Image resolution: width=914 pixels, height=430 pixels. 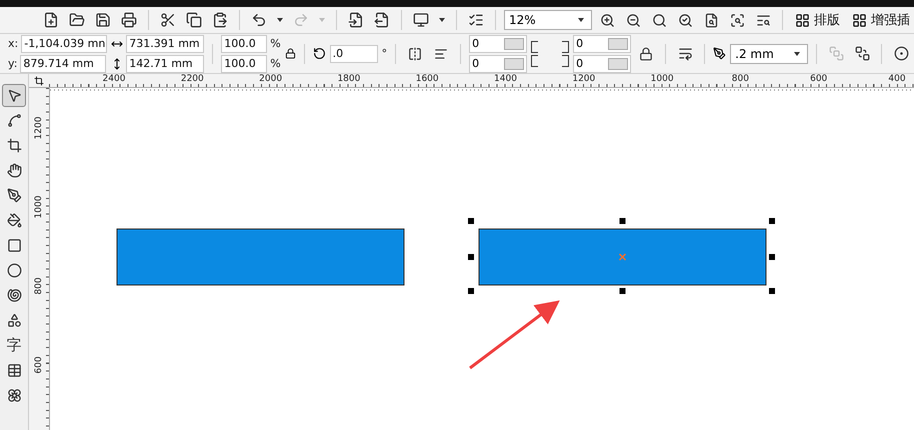 What do you see at coordinates (385, 53) in the screenshot?
I see `degree-label: °` at bounding box center [385, 53].